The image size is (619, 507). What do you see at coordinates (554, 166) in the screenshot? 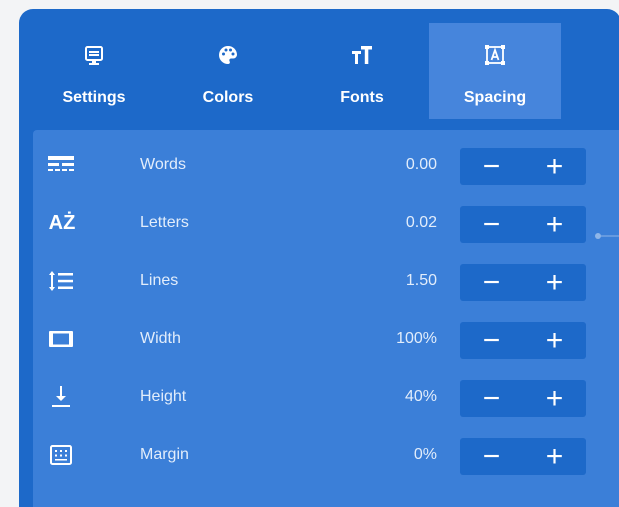
I see `increase-words-button: +` at bounding box center [554, 166].